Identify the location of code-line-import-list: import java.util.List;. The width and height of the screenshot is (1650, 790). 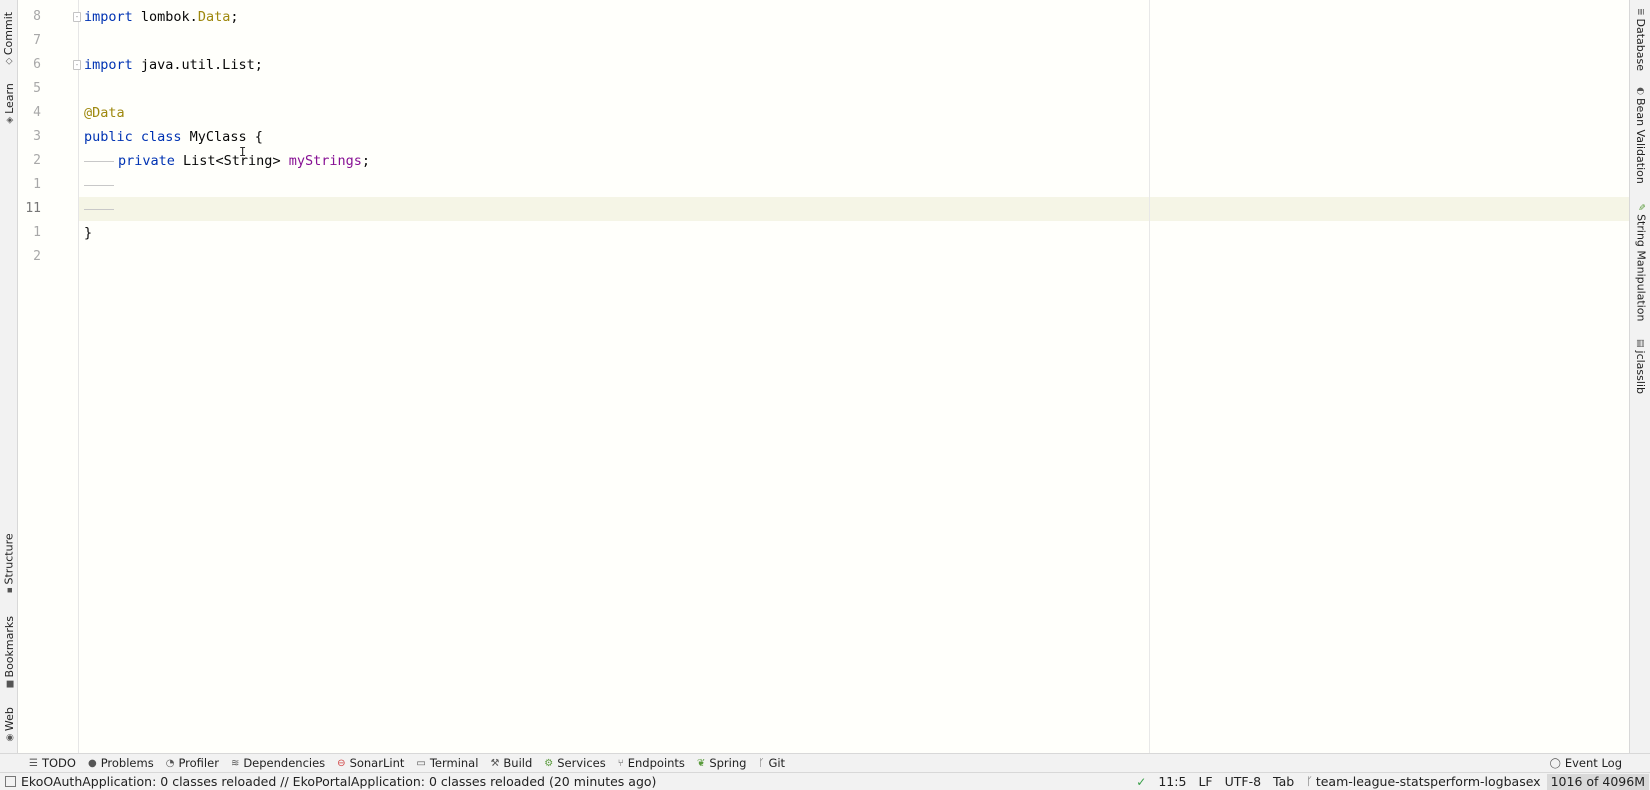
(173, 65).